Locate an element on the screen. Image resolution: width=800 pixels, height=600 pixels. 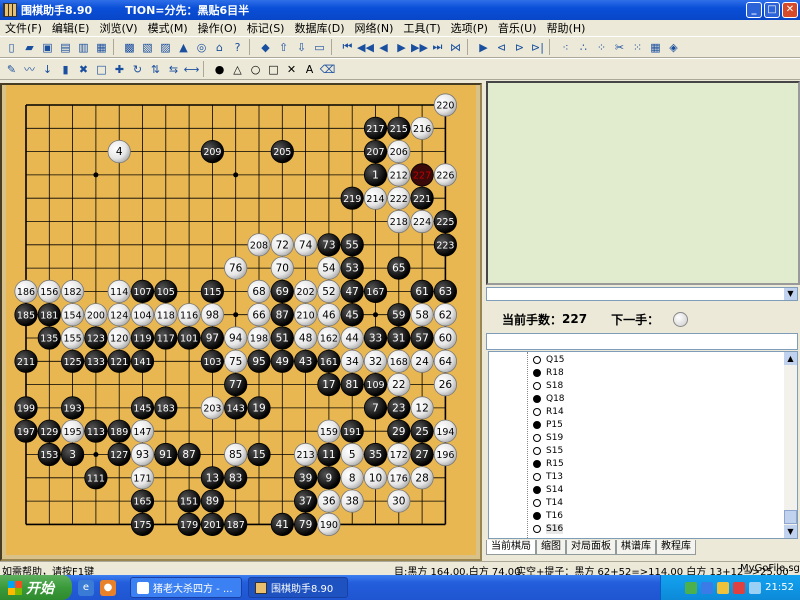
white-stone: 154 is located at coordinates (72, 315).